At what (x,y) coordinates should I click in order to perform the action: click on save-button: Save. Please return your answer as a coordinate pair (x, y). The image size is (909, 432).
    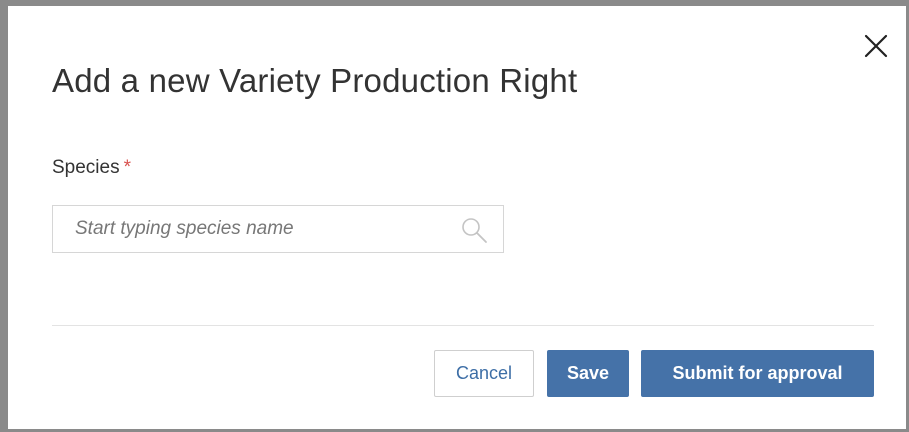
    Looking at the image, I should click on (588, 373).